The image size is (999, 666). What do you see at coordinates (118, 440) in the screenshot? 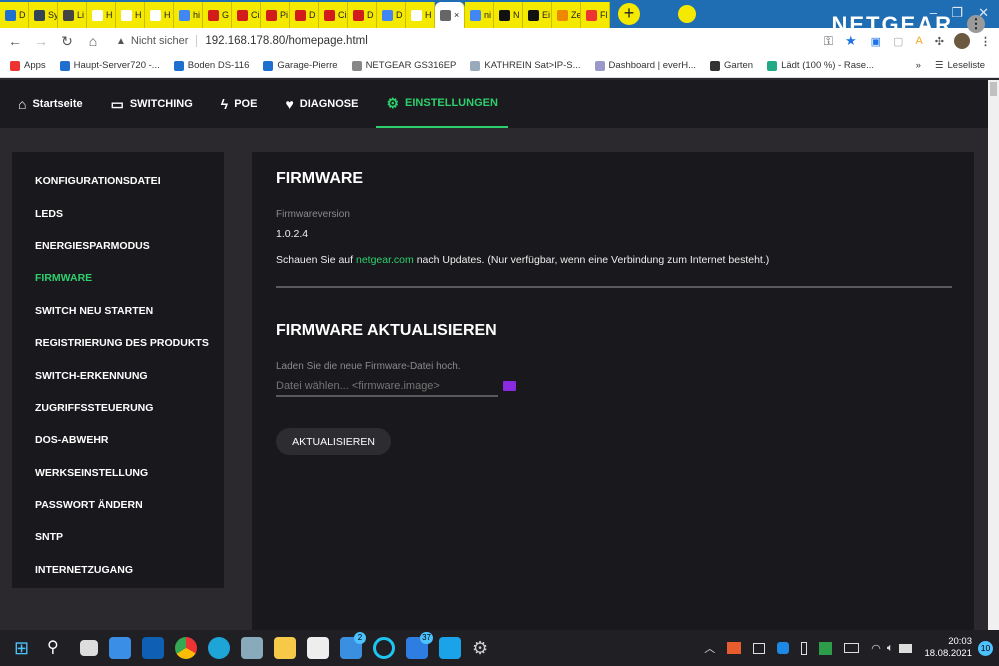
I see `sidebar-item: DOS-ABWEHR` at bounding box center [118, 440].